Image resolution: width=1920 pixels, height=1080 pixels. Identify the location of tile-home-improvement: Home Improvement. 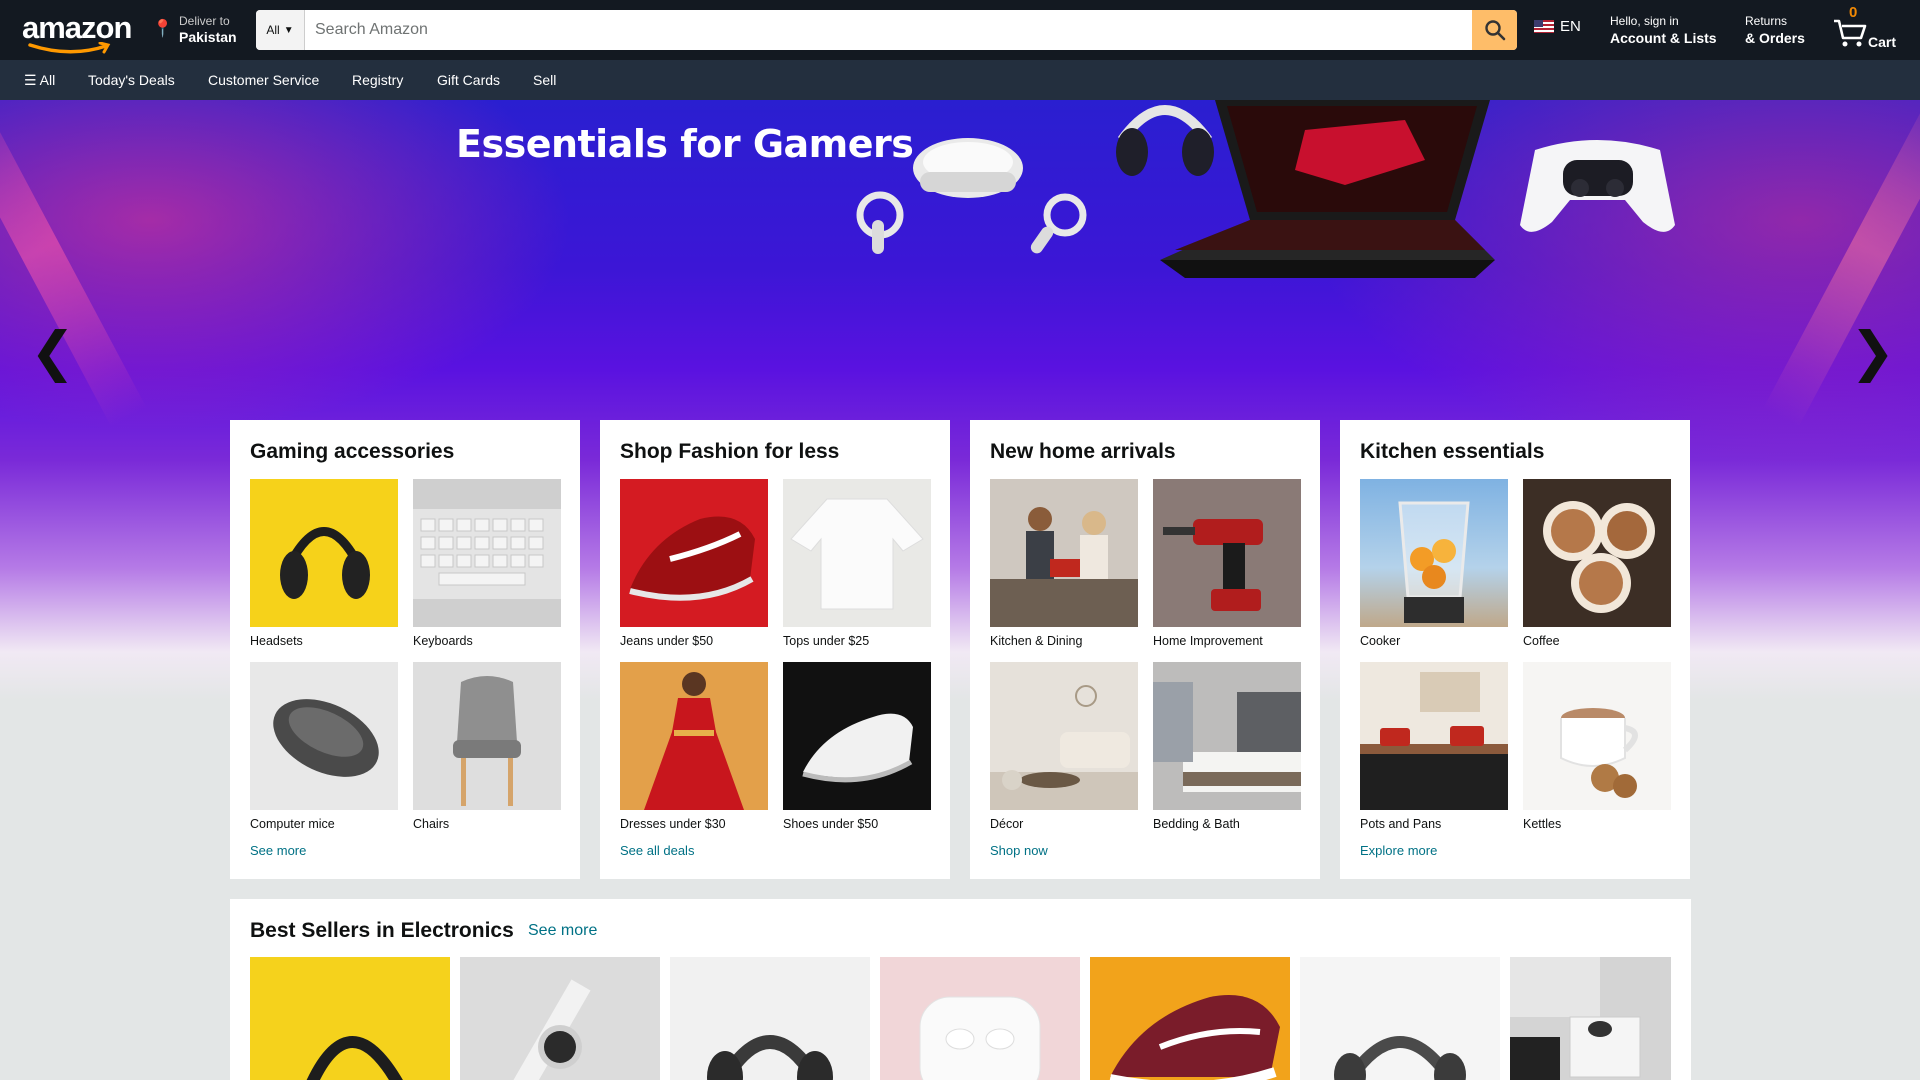
(1227, 563).